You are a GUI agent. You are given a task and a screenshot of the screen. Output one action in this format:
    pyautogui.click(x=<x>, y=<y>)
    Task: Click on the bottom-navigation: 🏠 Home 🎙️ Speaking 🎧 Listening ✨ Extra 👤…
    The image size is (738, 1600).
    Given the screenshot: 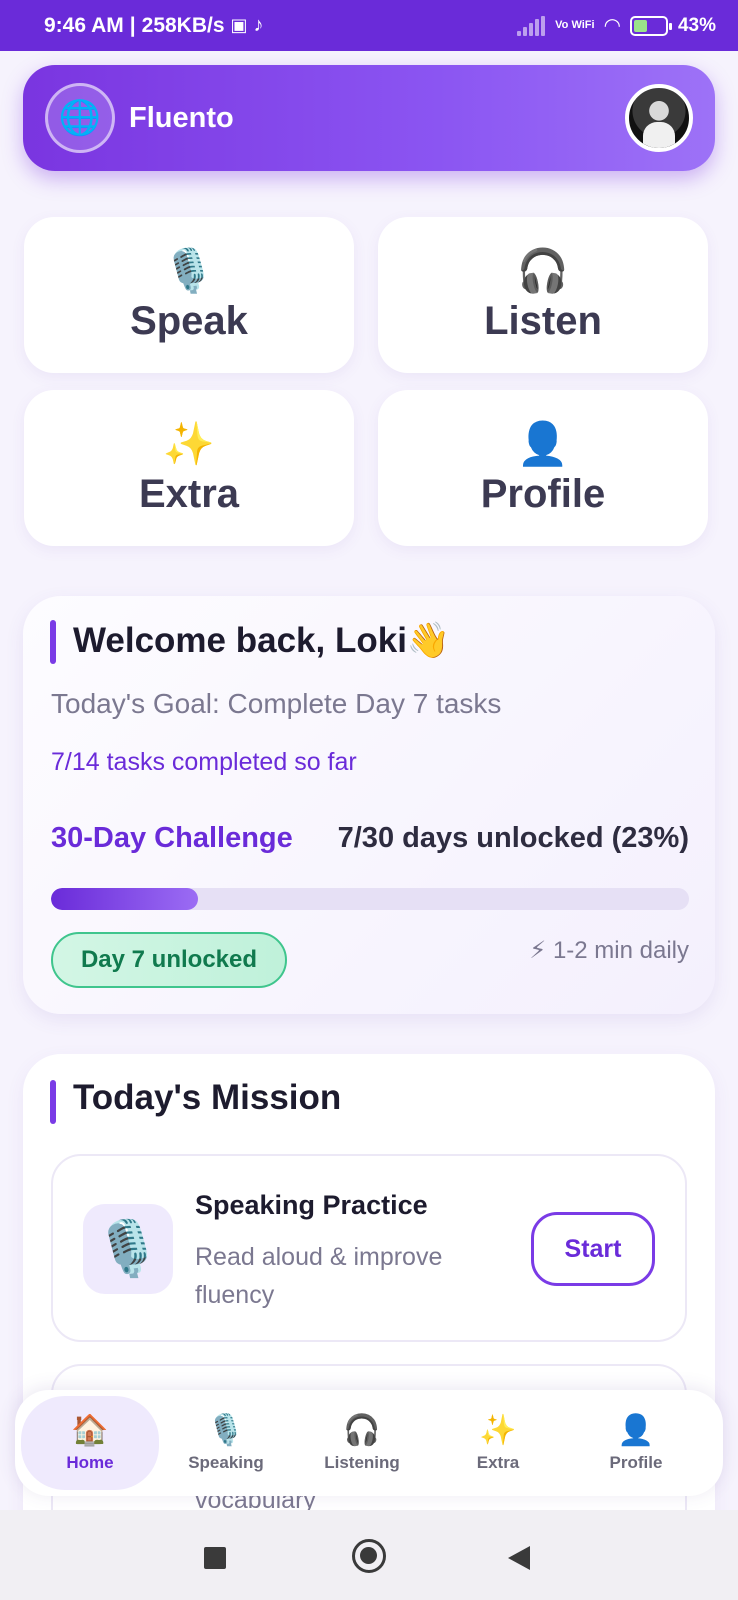 What is the action you would take?
    pyautogui.click(x=369, y=1443)
    